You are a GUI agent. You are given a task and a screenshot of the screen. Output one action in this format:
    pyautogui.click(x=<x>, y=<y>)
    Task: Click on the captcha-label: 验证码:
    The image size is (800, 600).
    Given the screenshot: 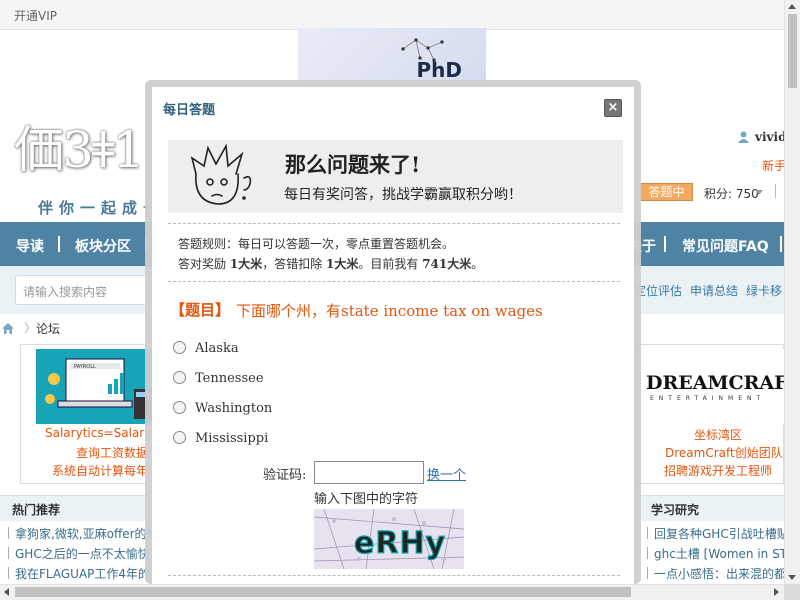 What is the action you would take?
    pyautogui.click(x=285, y=475)
    